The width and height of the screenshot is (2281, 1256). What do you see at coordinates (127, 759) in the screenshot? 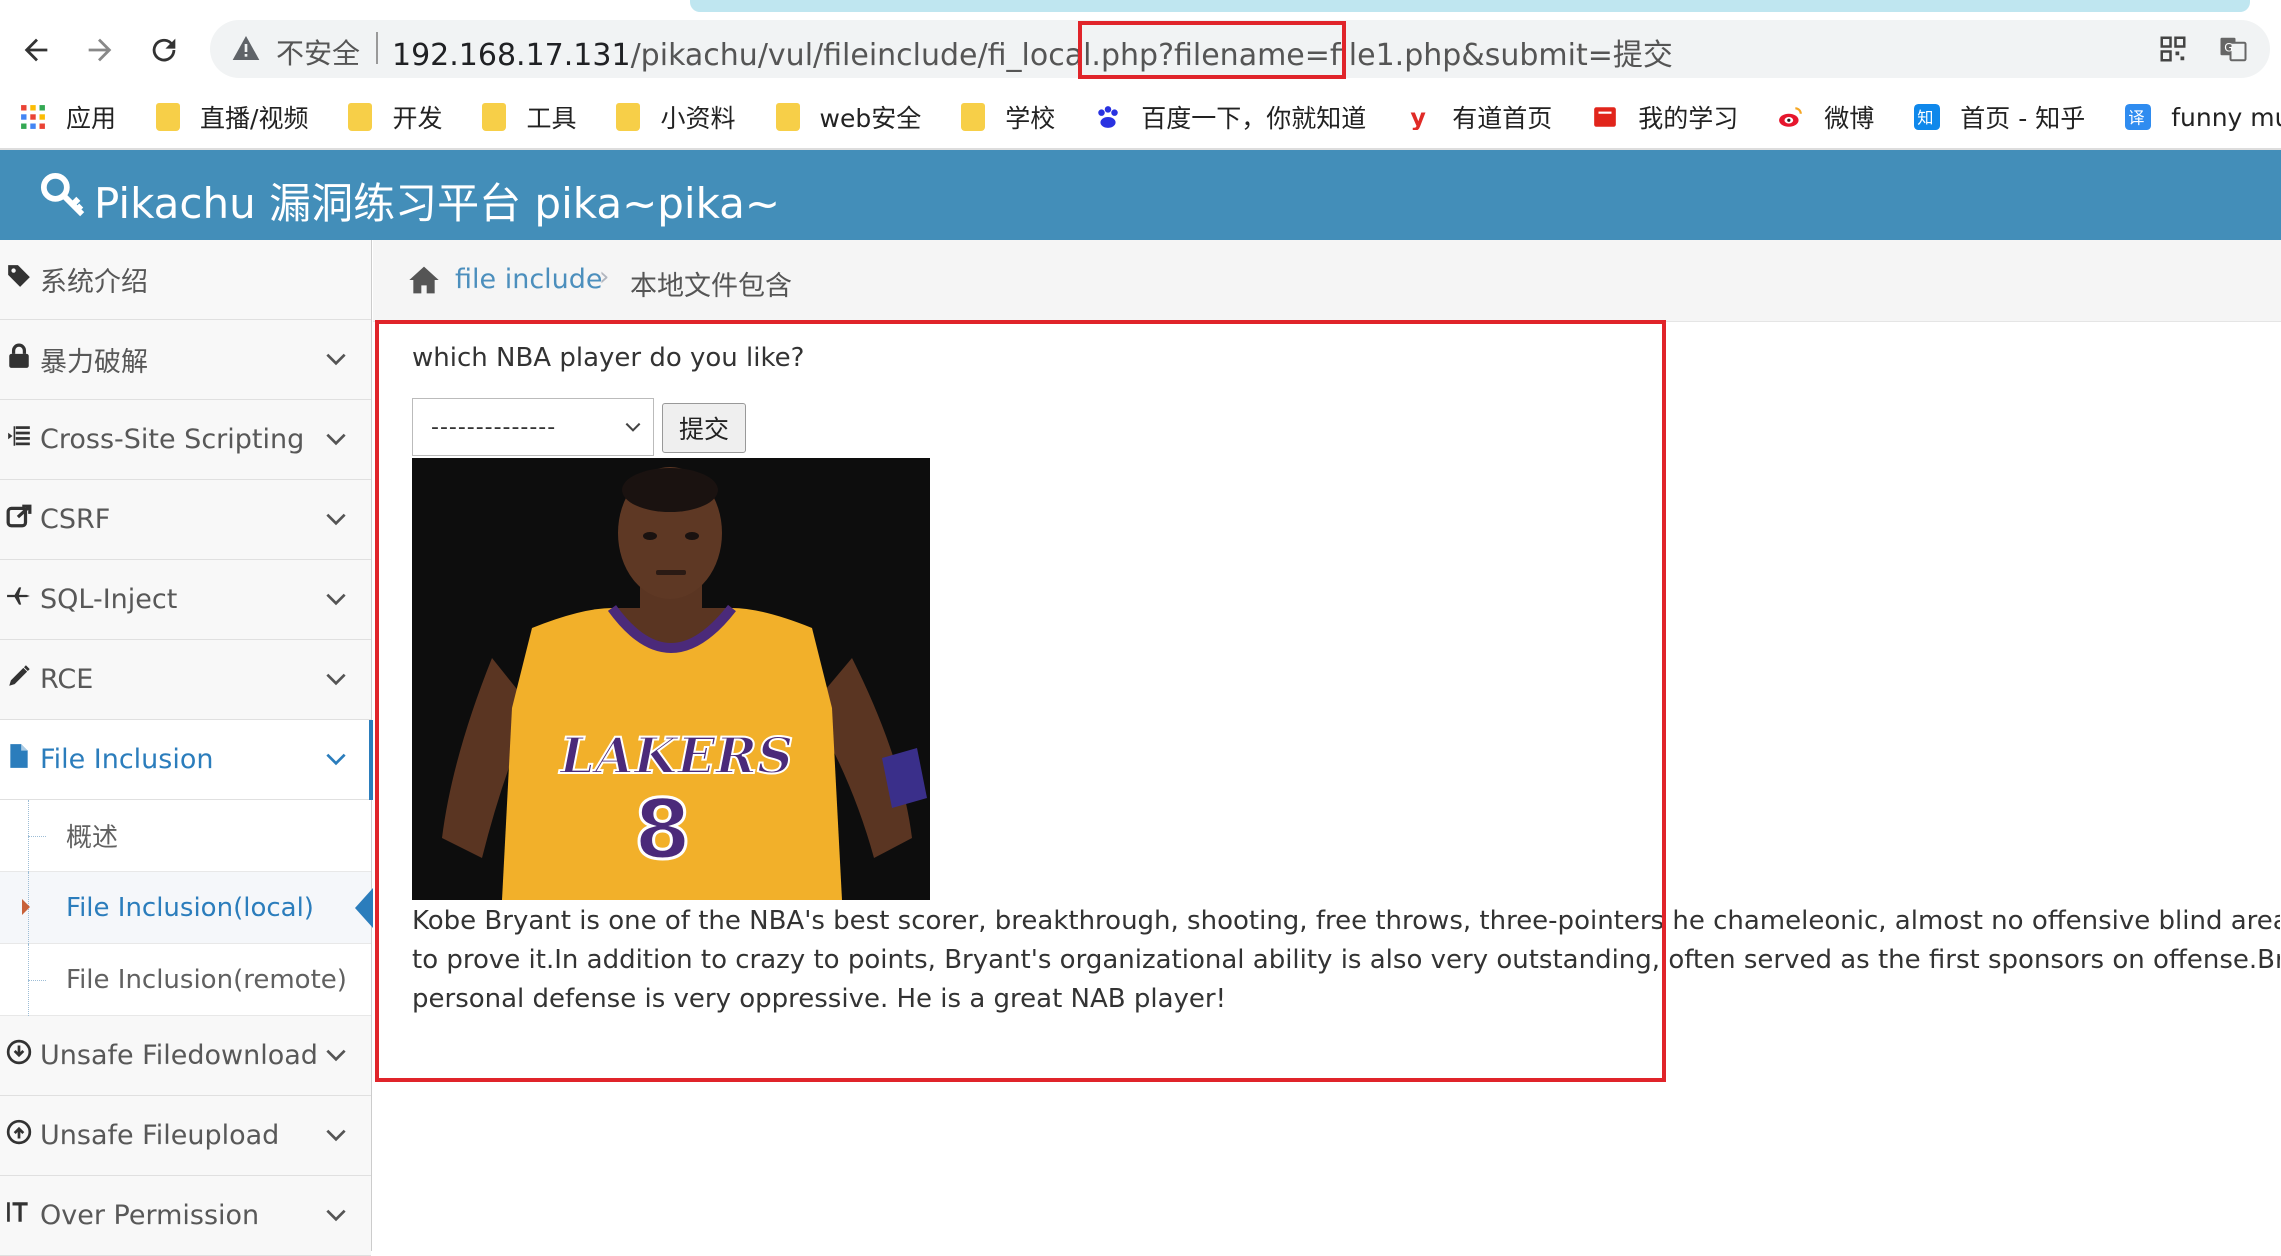
I see `sidebar-item-label: File Inclusion` at bounding box center [127, 759].